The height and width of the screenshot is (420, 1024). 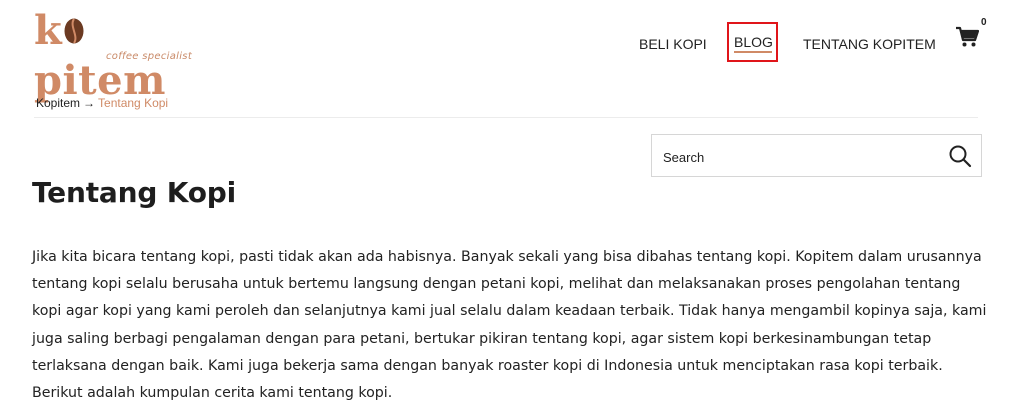 I want to click on search-box, so click(x=816, y=155).